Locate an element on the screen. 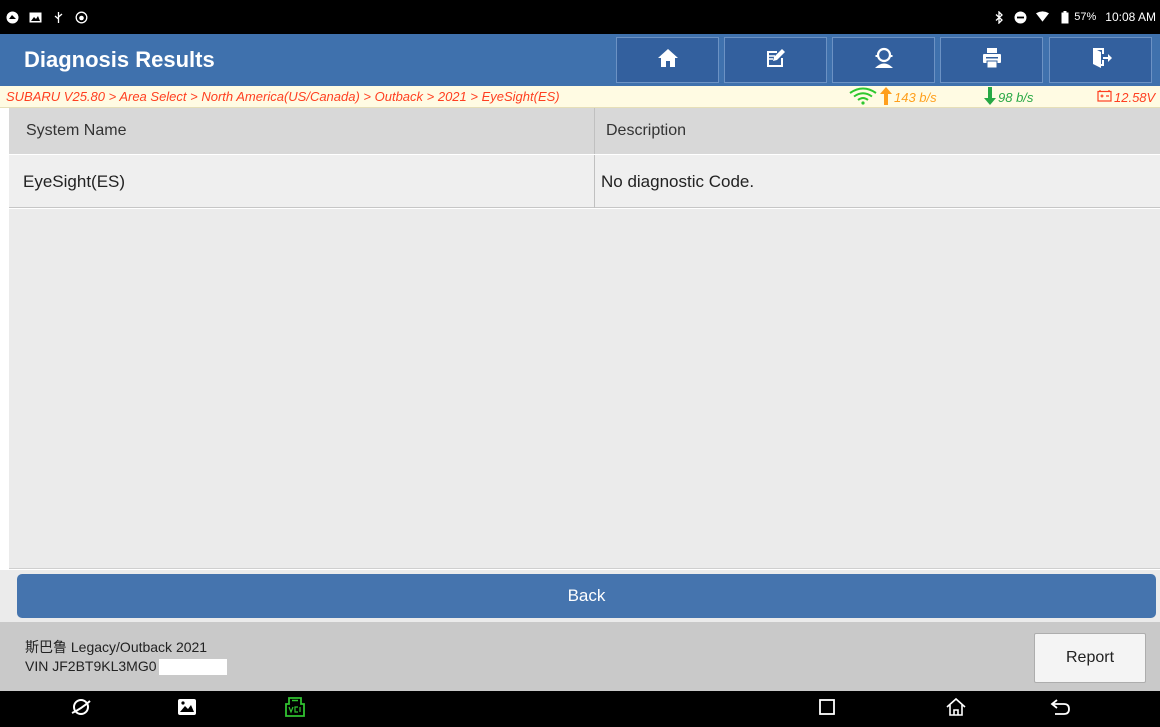 Image resolution: width=1160 pixels, height=727 pixels. vci-icon is located at coordinates (295, 709).